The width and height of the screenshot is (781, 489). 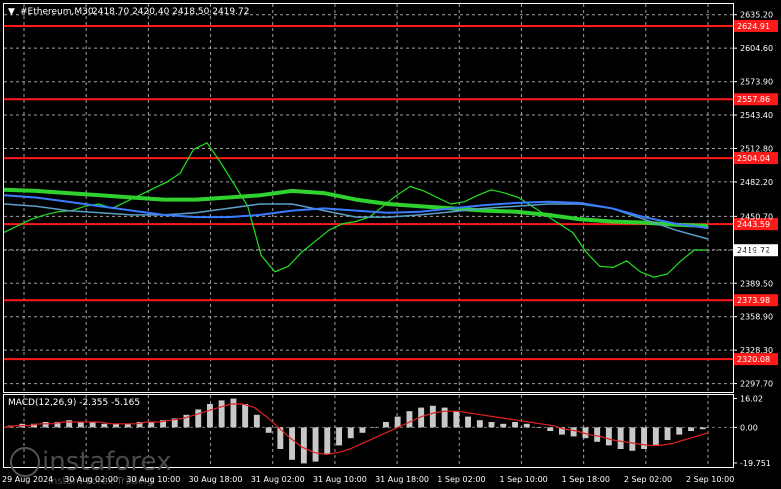 I want to click on time-tick-label: 1 Sep 18:00, so click(x=586, y=479).